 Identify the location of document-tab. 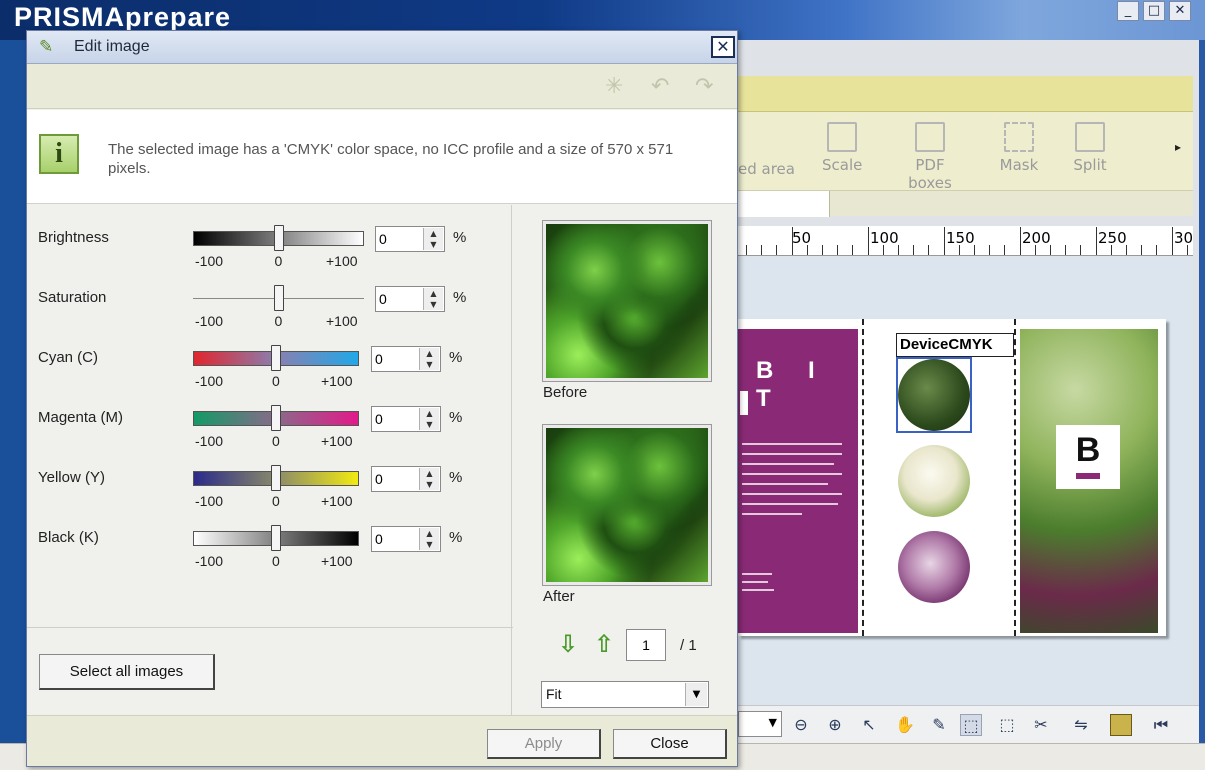
(784, 204).